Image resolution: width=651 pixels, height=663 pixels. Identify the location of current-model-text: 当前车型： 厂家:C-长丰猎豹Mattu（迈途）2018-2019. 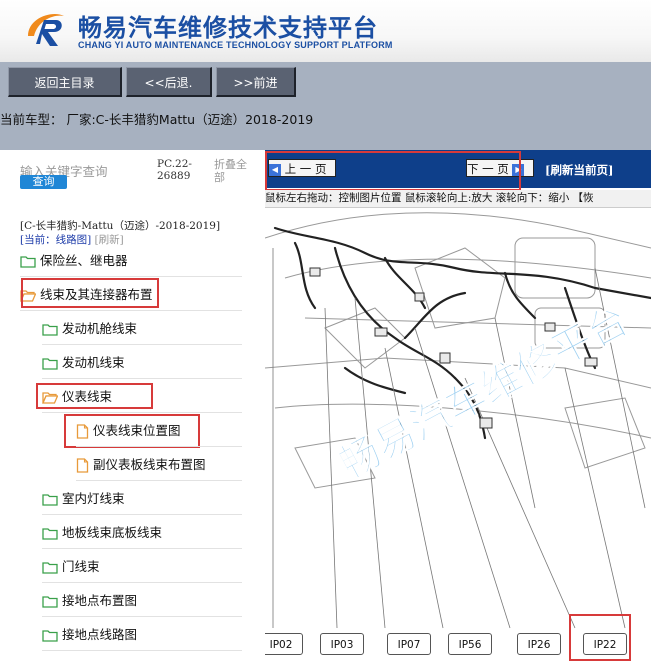
(157, 119).